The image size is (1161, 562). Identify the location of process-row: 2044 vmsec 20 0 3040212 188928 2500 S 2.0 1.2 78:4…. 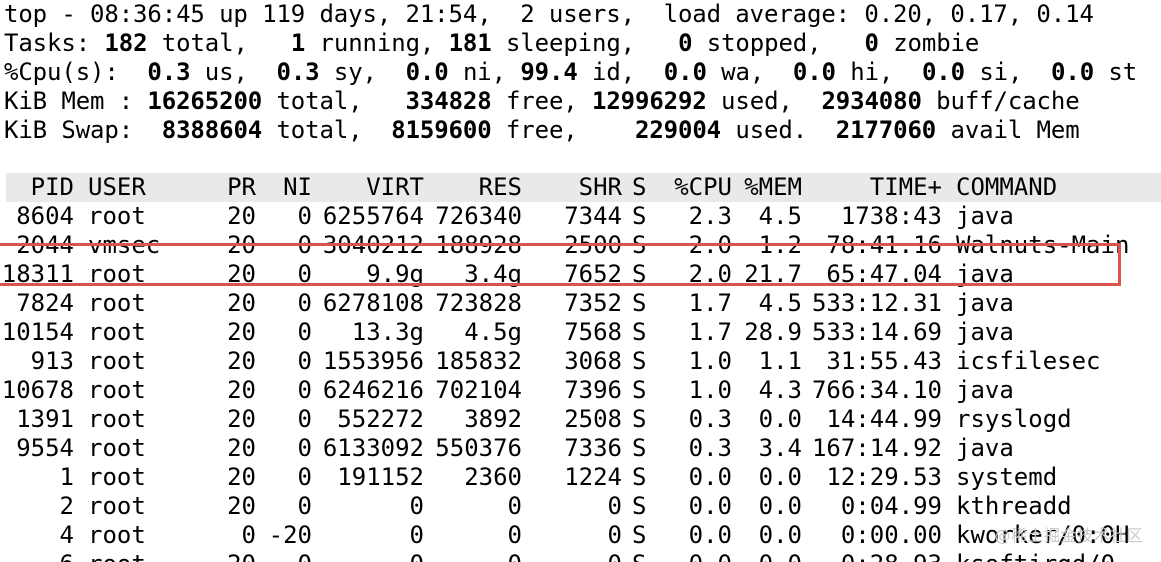
(580, 245).